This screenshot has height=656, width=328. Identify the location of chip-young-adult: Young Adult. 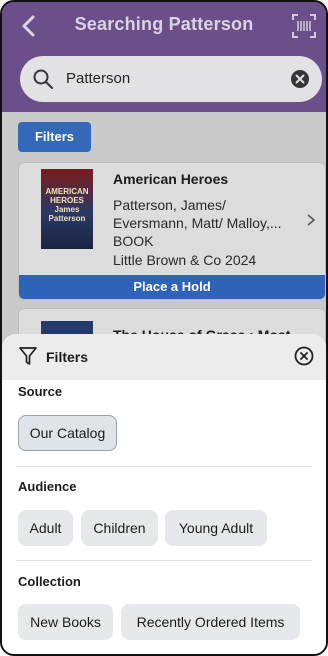
(216, 528).